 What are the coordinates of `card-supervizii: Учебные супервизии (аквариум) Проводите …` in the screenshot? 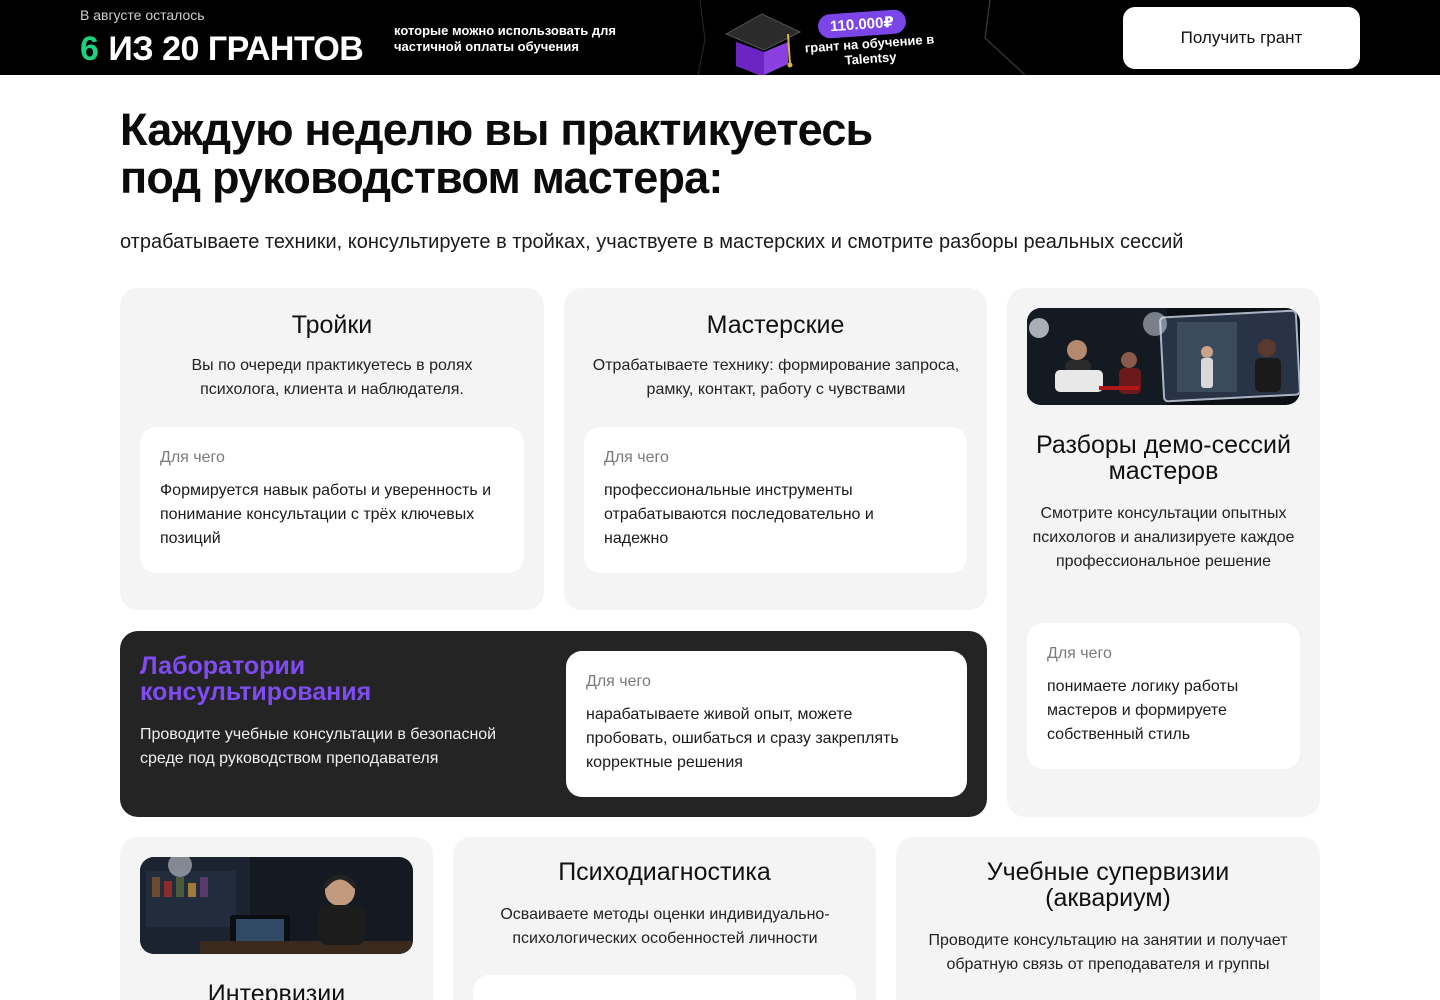 It's located at (1108, 918).